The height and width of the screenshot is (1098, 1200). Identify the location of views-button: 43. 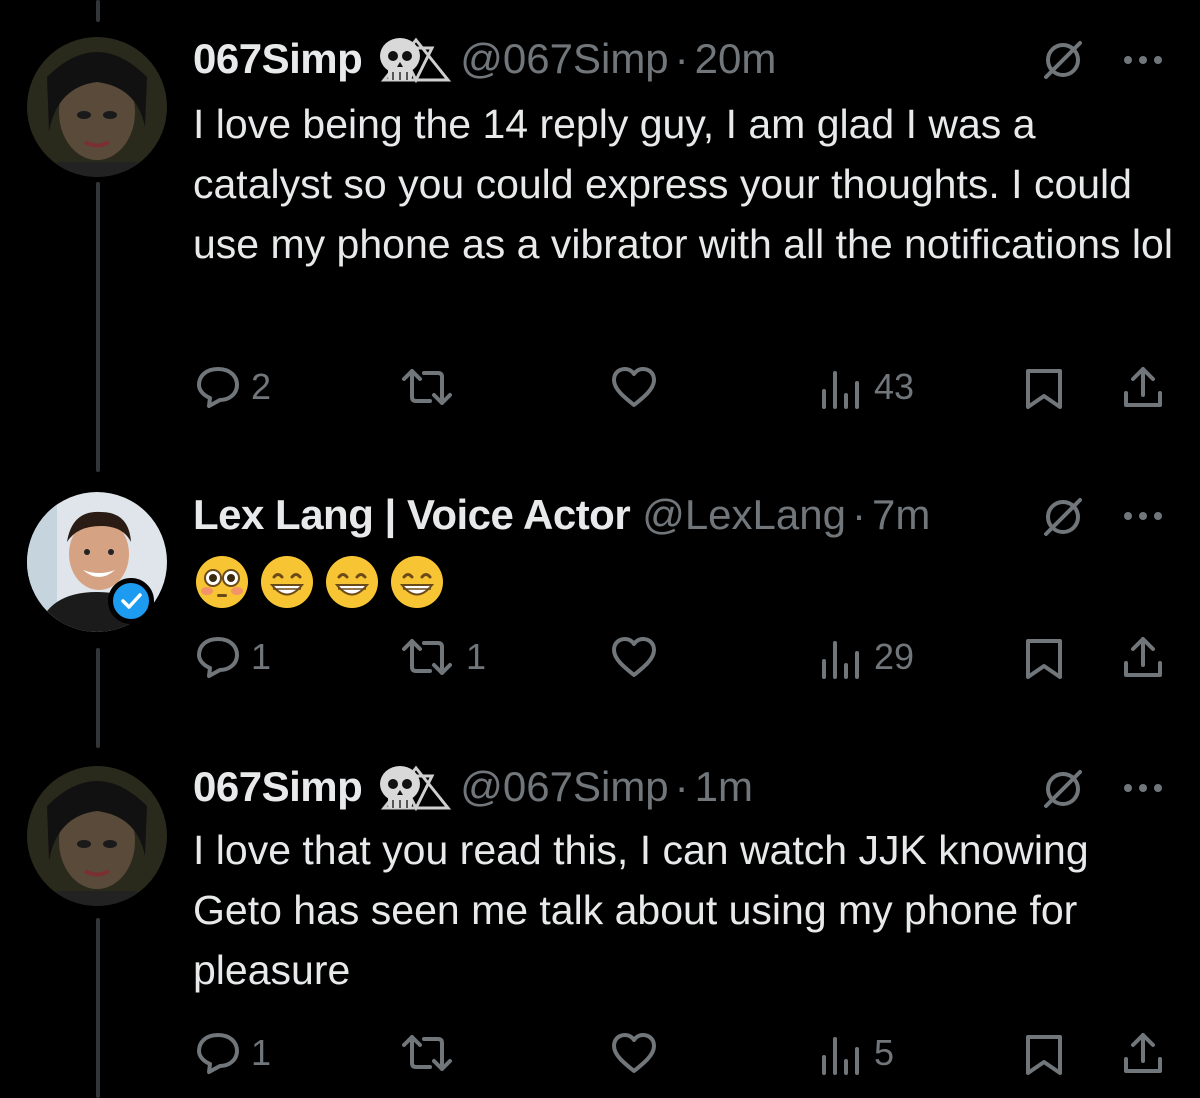
(866, 387).